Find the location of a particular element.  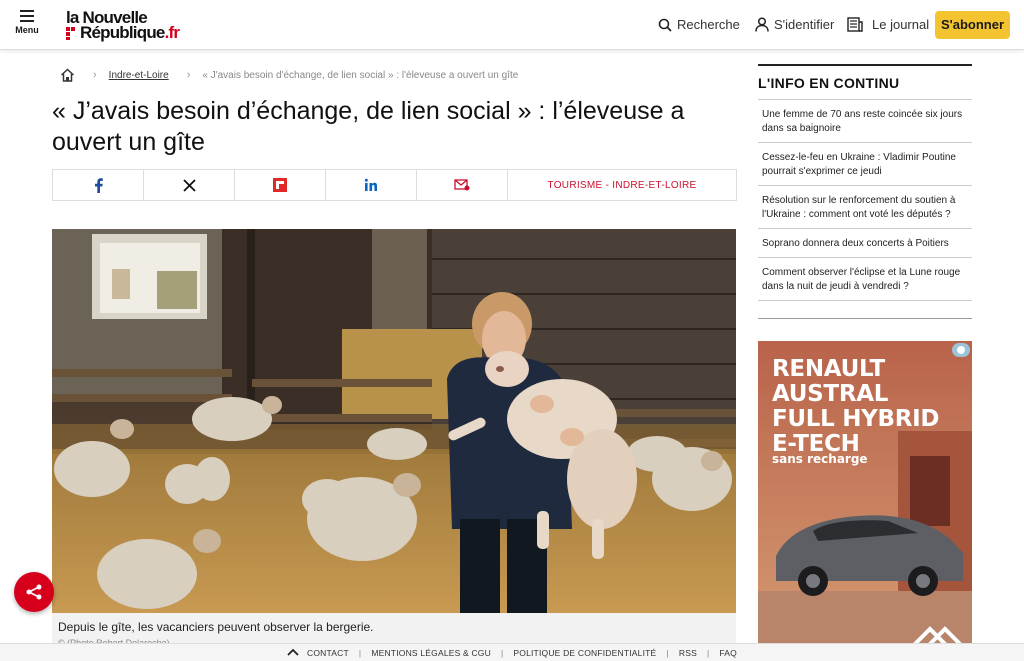

email-icon is located at coordinates (462, 185).